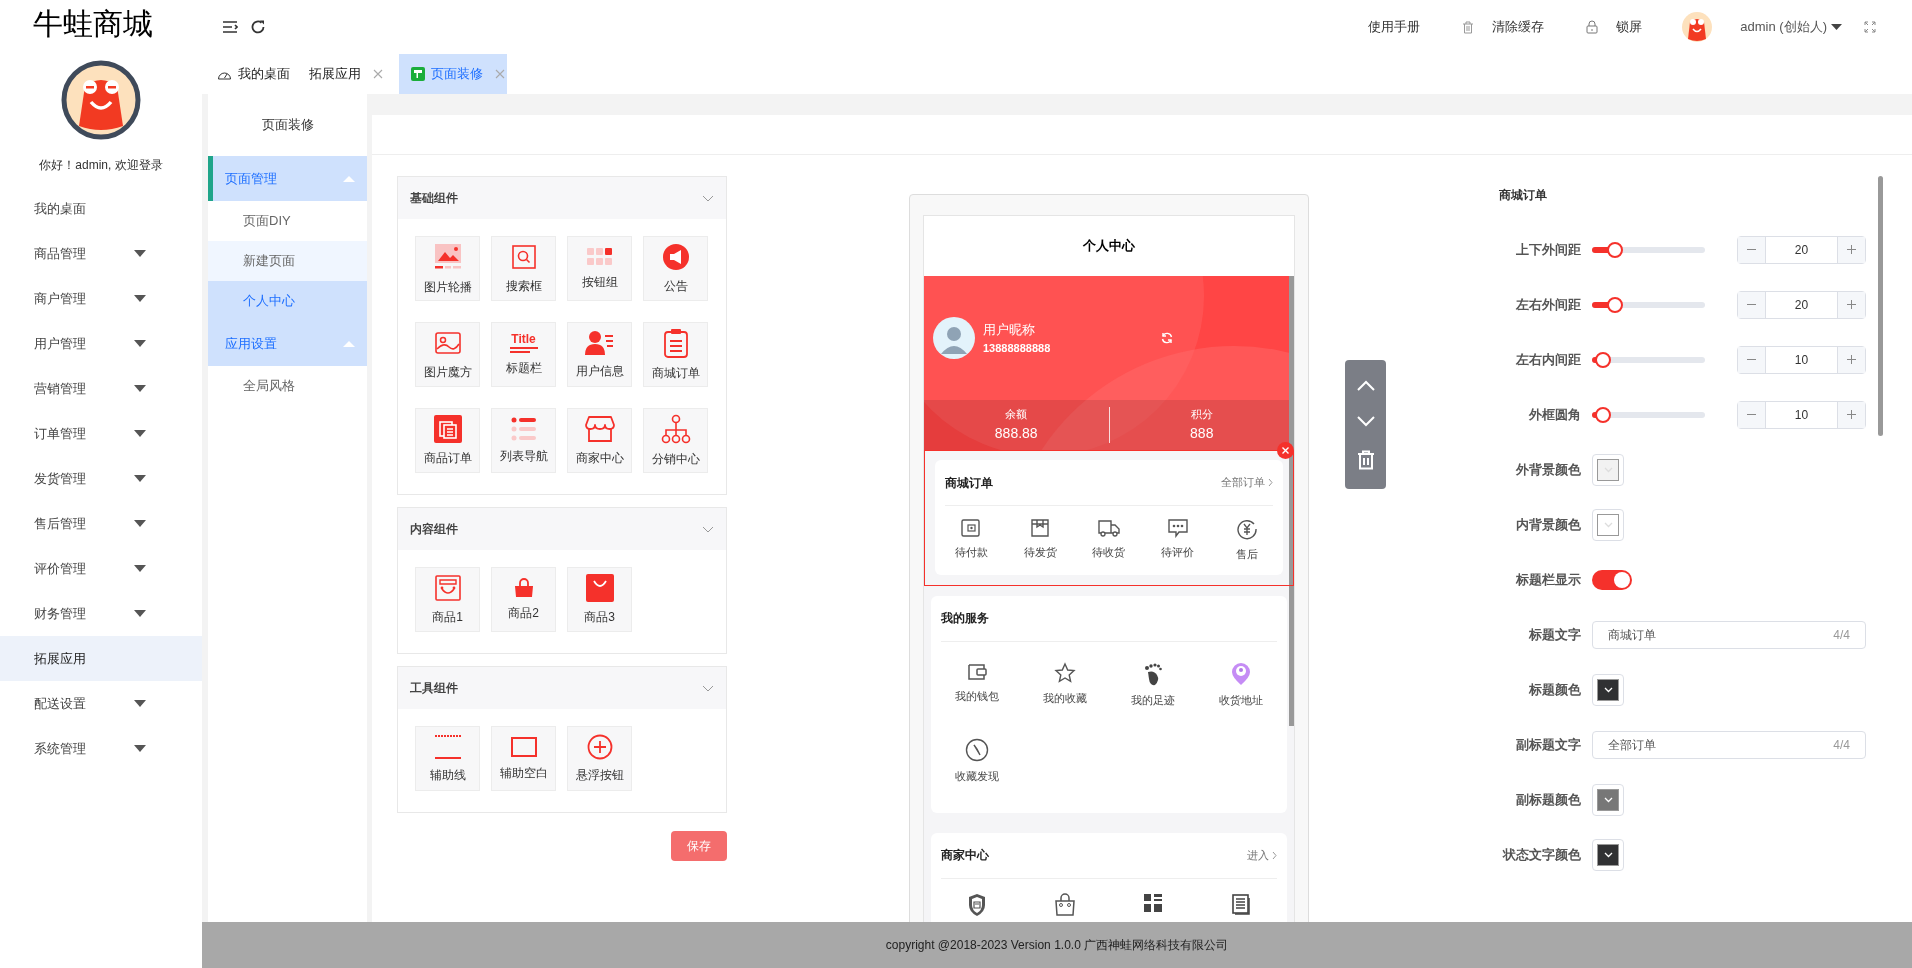  What do you see at coordinates (1241, 684) in the screenshot?
I see `shortcut-item: 收货地址` at bounding box center [1241, 684].